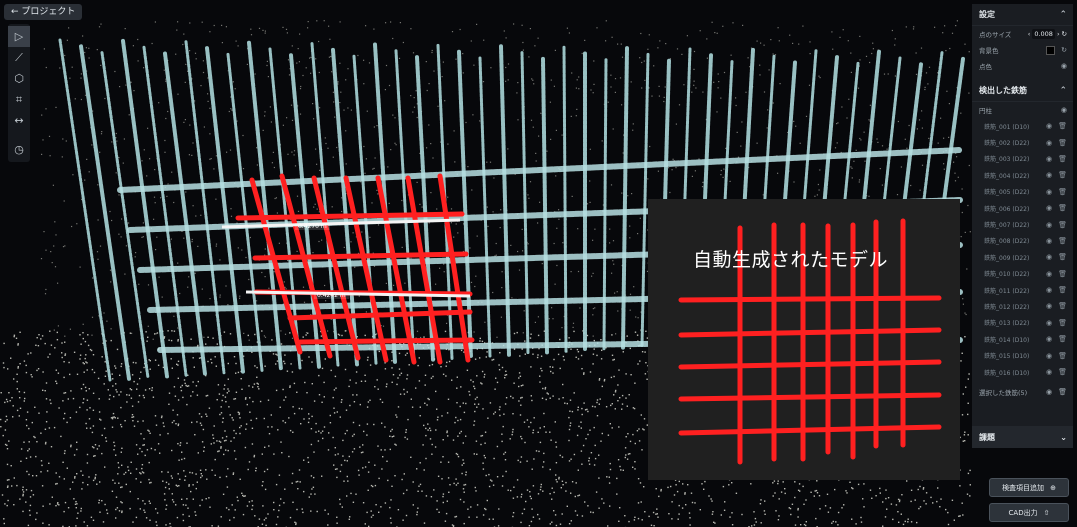 This screenshot has height=527, width=1077. What do you see at coordinates (1053, 487) in the screenshot?
I see `add-icon: ⊕` at bounding box center [1053, 487].